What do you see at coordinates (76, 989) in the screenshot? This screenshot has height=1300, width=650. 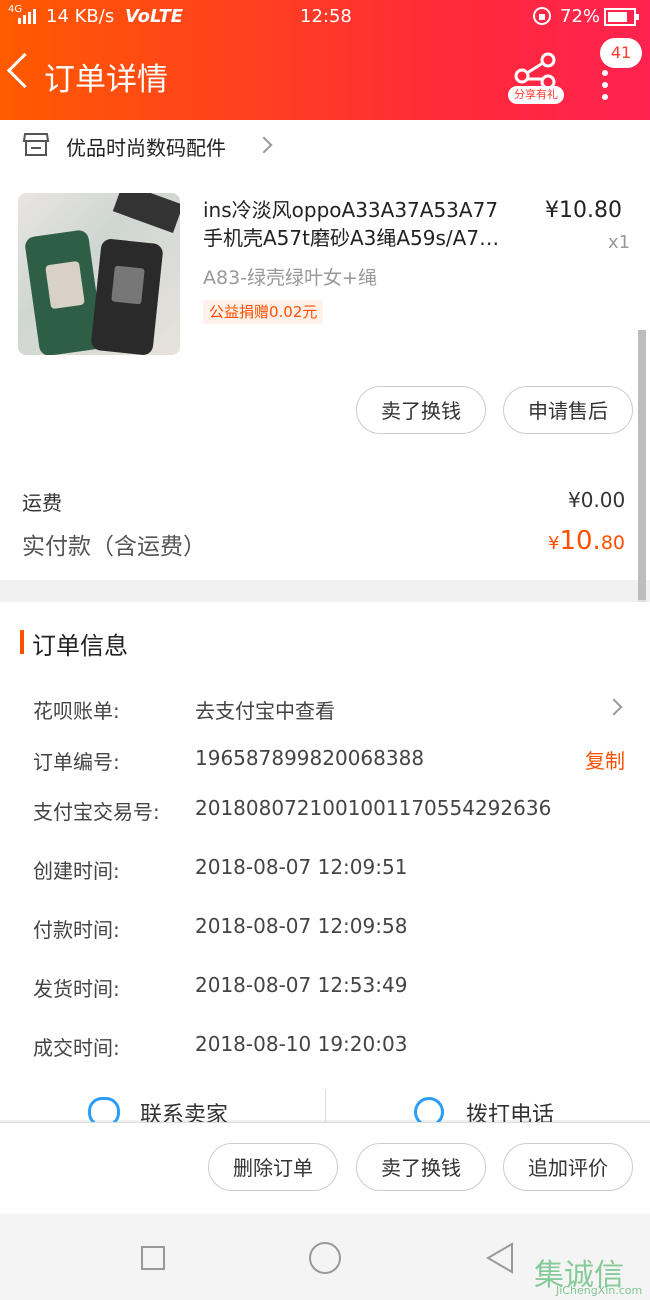 I see `ship-time-label: 发货时间:` at bounding box center [76, 989].